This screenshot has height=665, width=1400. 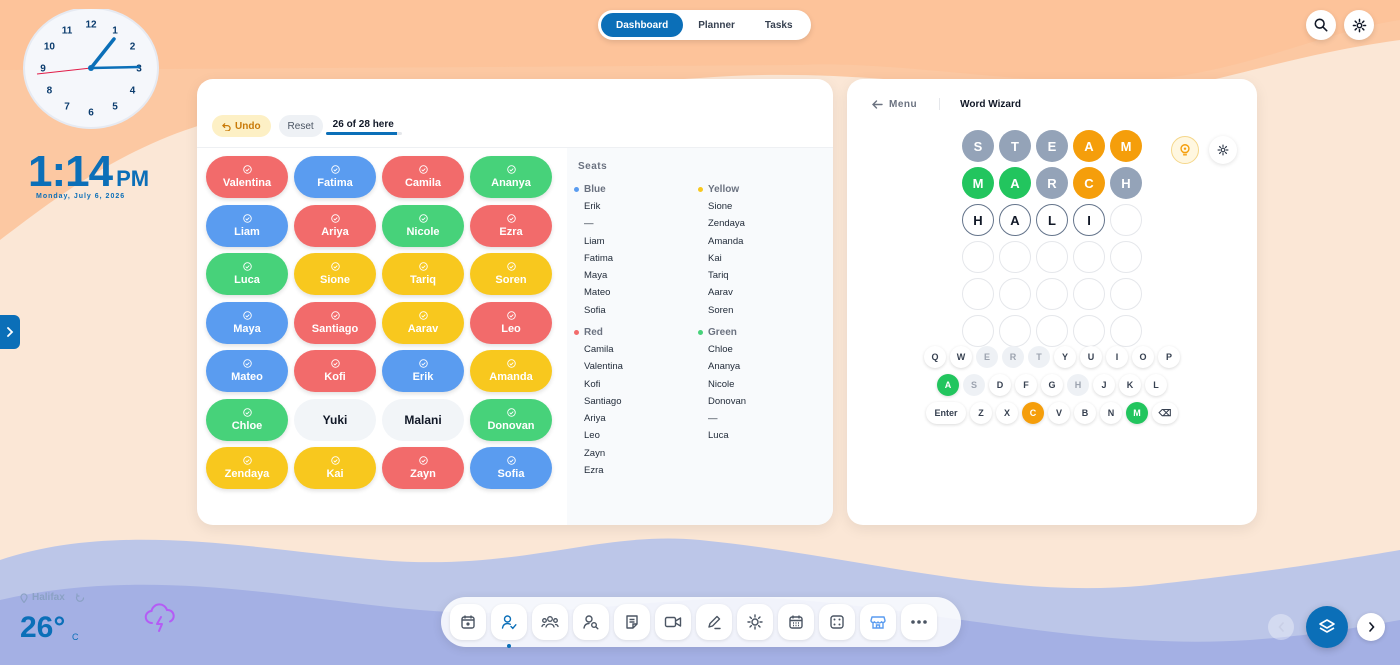 What do you see at coordinates (721, 189) in the screenshot?
I see `group-header: Yellow` at bounding box center [721, 189].